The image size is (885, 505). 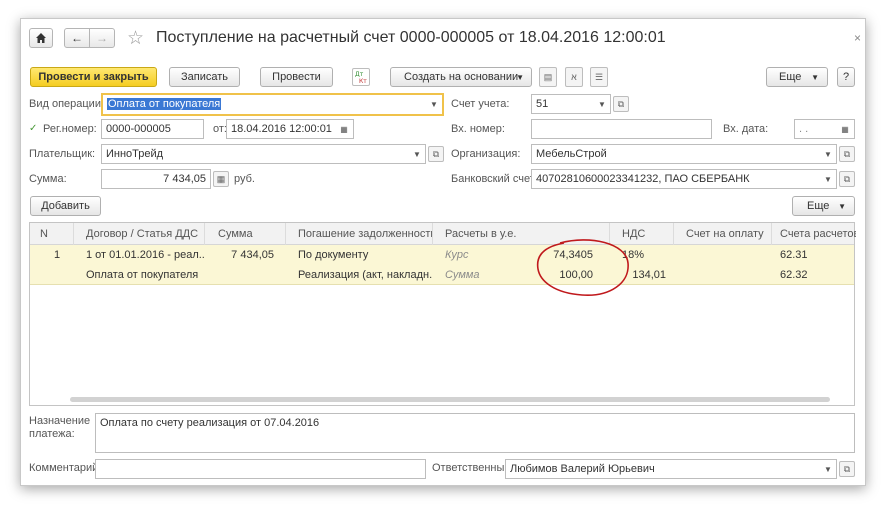 What do you see at coordinates (582, 267) in the screenshot?
I see `red-highlight-ellipse` at bounding box center [582, 267].